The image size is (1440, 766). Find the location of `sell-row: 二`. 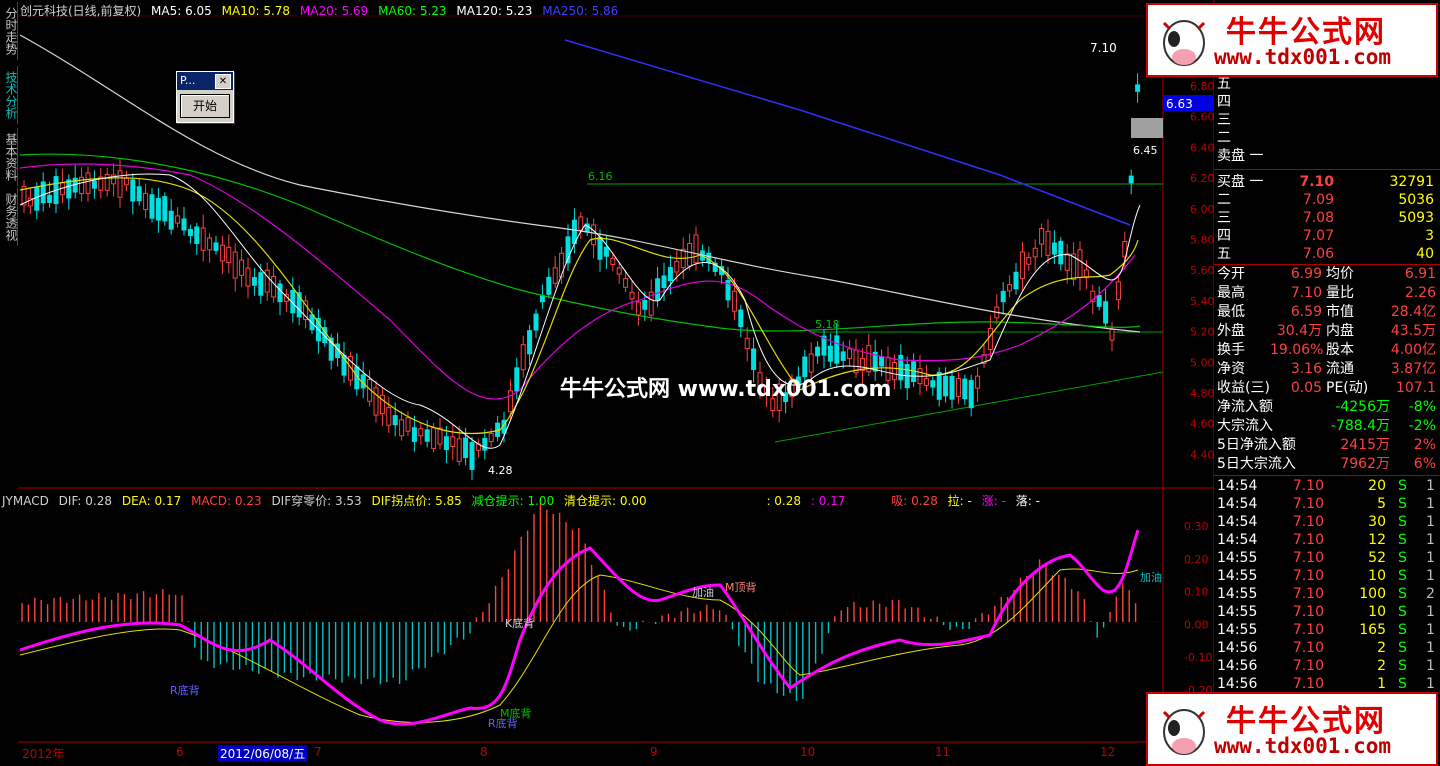

sell-row: 二 is located at coordinates (1327, 138).